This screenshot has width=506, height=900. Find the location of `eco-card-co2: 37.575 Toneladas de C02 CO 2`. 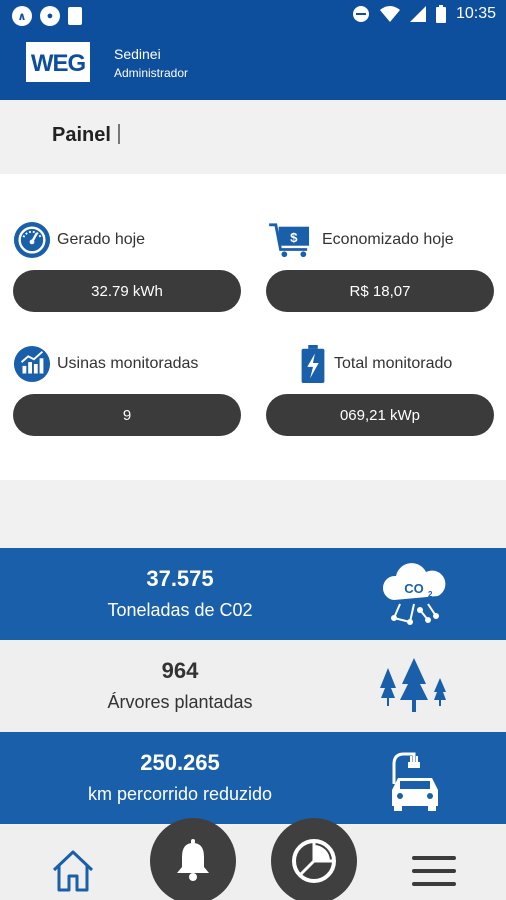

eco-card-co2: 37.575 Toneladas de C02 CO 2 is located at coordinates (253, 594).